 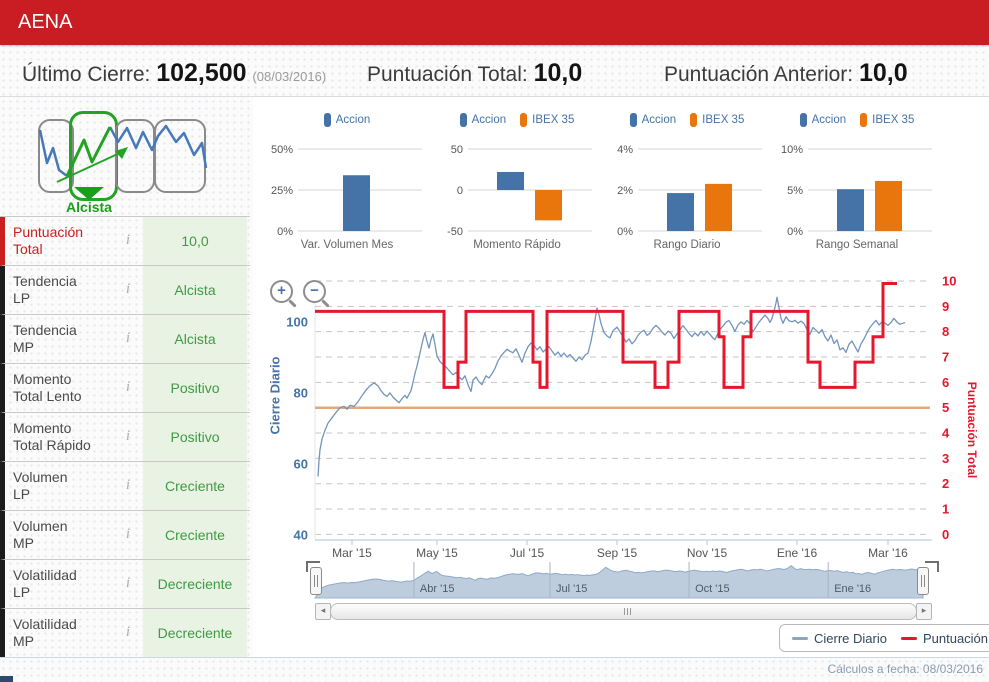 What do you see at coordinates (625, 191) in the screenshot?
I see `svg-text: 2%` at bounding box center [625, 191].